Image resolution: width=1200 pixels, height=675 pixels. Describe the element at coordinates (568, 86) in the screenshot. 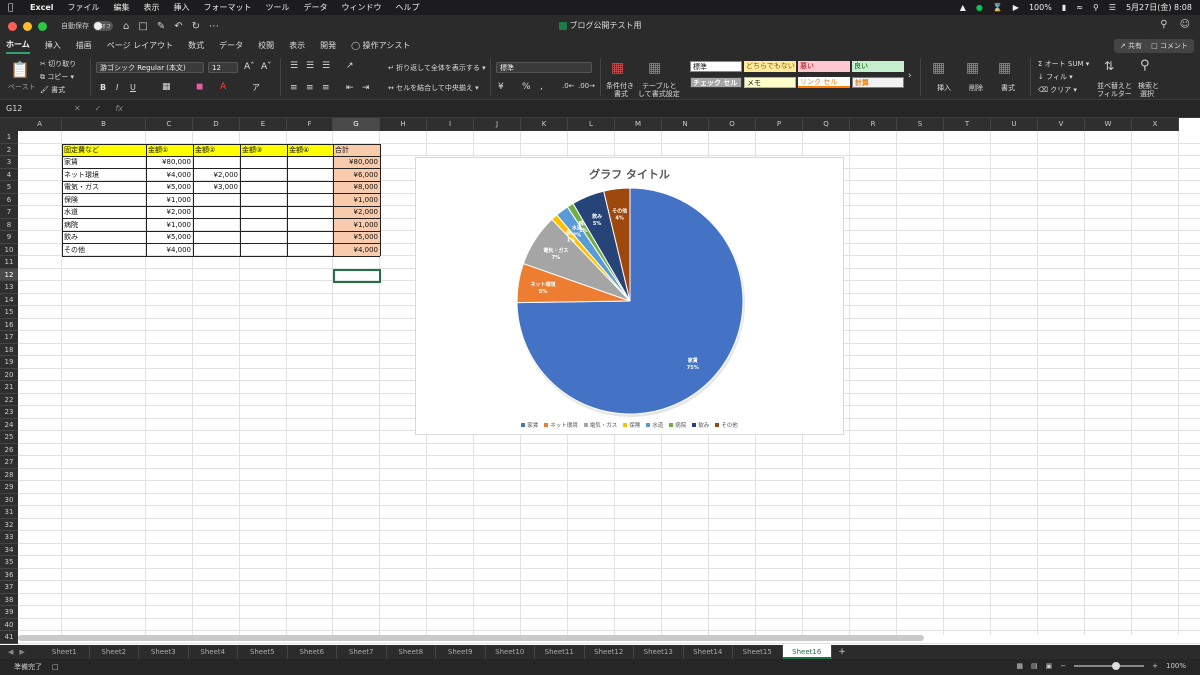

I see `increase-decimal-icon: .0←` at that location.